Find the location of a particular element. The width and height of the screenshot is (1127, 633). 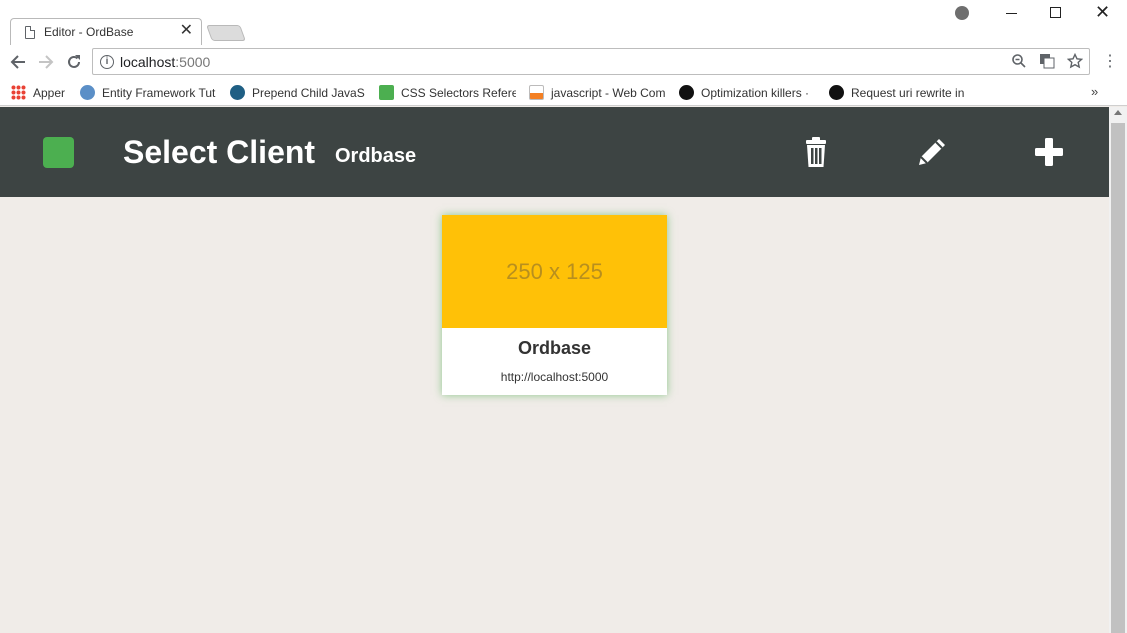

bookmark-item: javascript - Web Com is located at coordinates (597, 92).